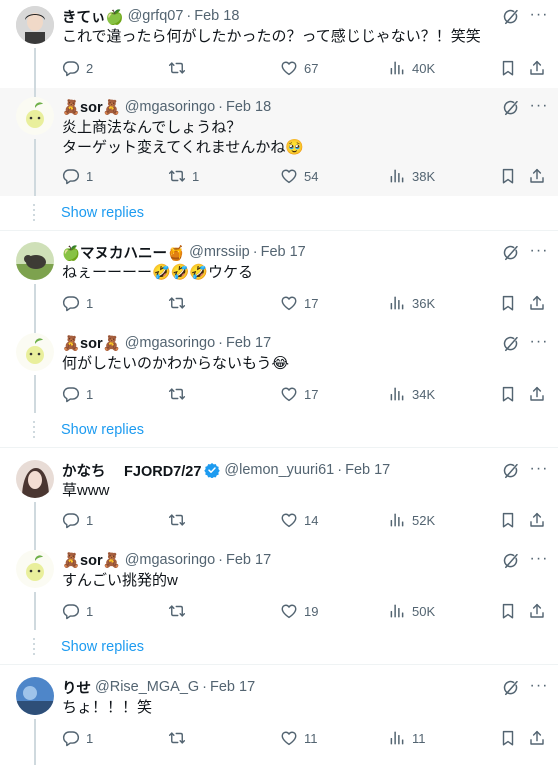 This screenshot has width=558, height=765. What do you see at coordinates (131, 470) in the screenshot?
I see `display-name: かなち FJORD7/27` at bounding box center [131, 470].